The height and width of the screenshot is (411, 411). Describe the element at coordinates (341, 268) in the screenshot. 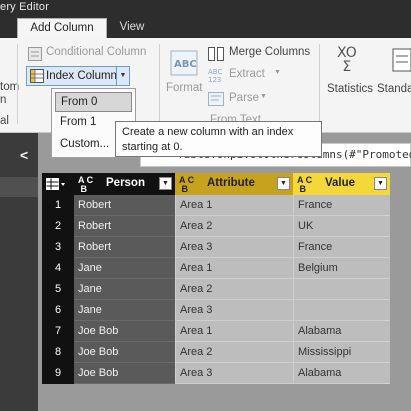

I see `cell-value: Belgium` at that location.